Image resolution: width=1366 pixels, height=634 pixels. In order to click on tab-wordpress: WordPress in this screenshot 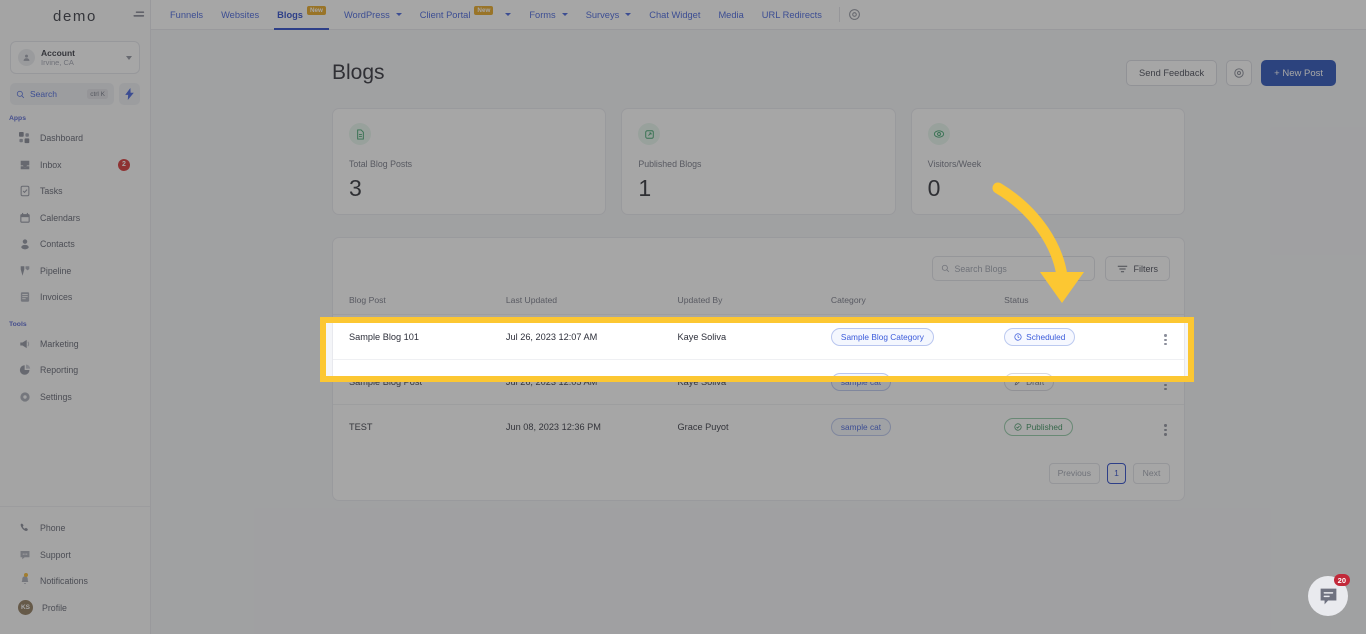, I will do `click(373, 15)`.